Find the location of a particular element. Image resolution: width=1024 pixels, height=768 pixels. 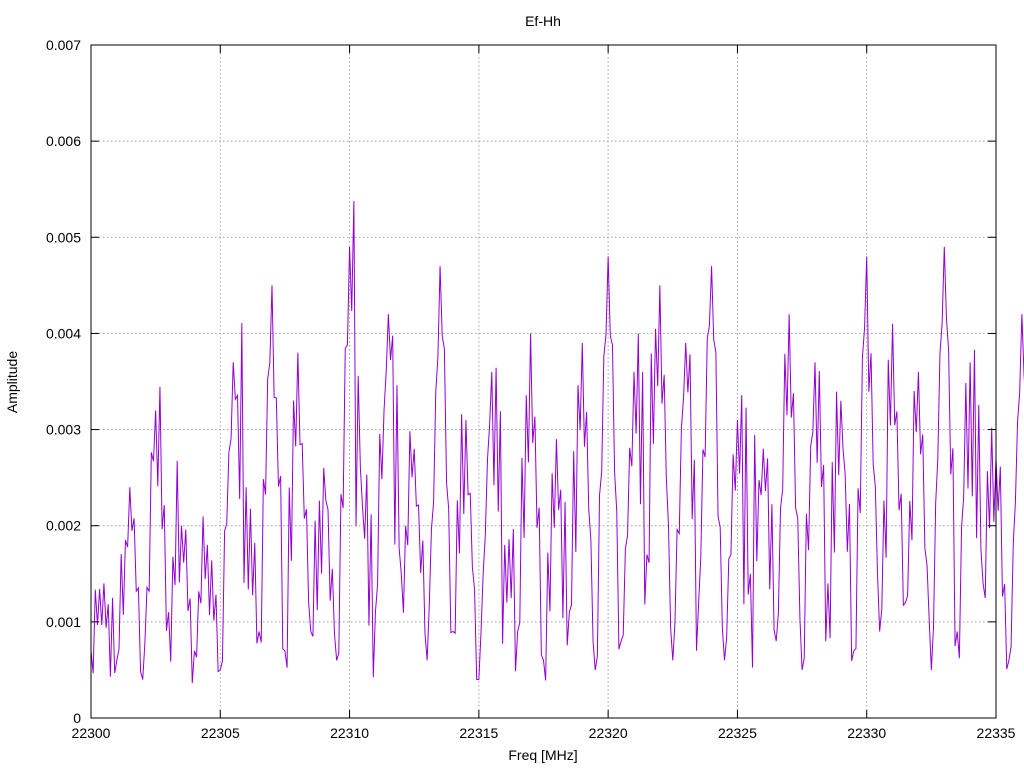

x-tick-label: 22300 is located at coordinates (91, 733).